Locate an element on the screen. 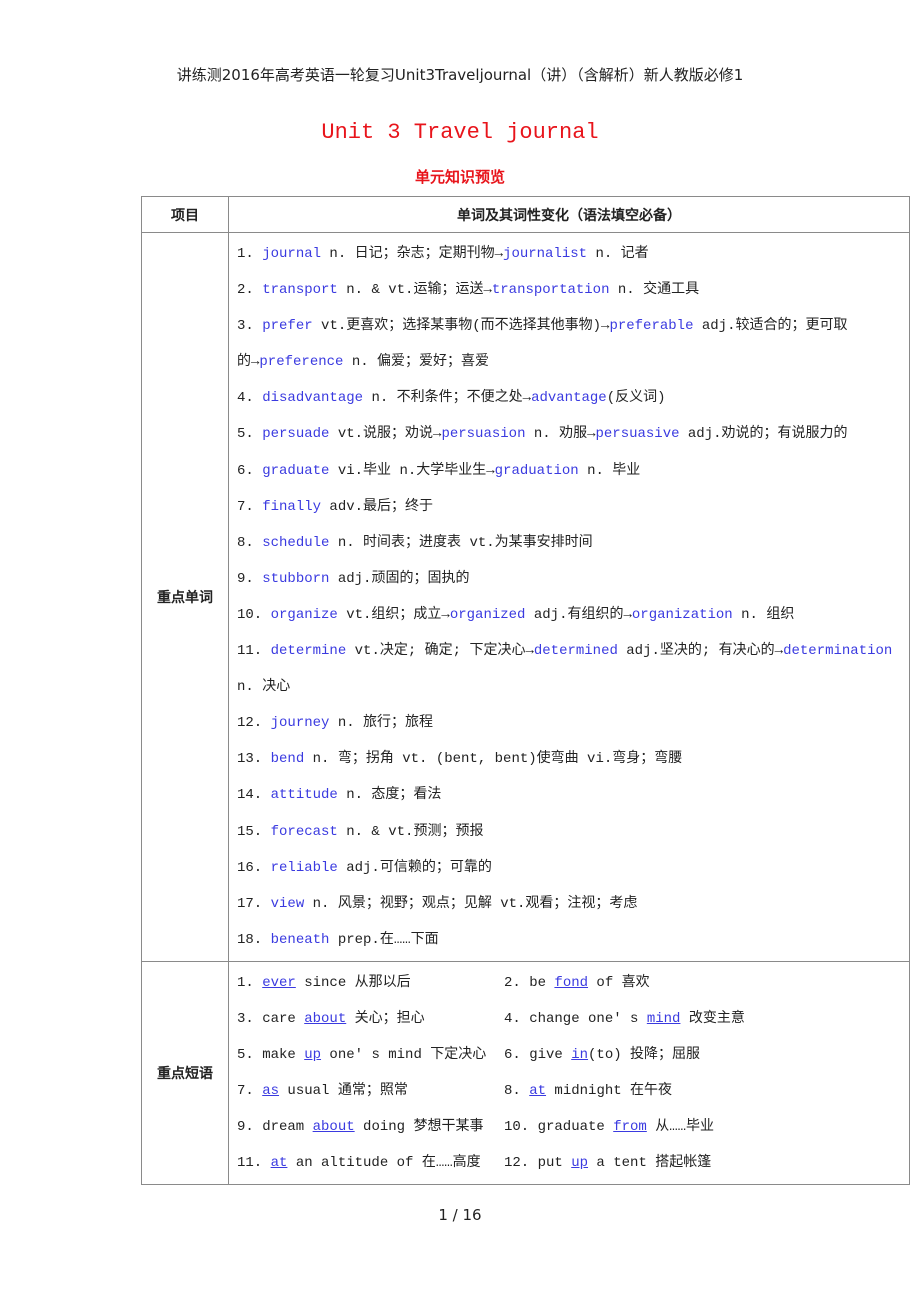 This screenshot has width=920, height=1302. keyword: disadvantage is located at coordinates (313, 398).